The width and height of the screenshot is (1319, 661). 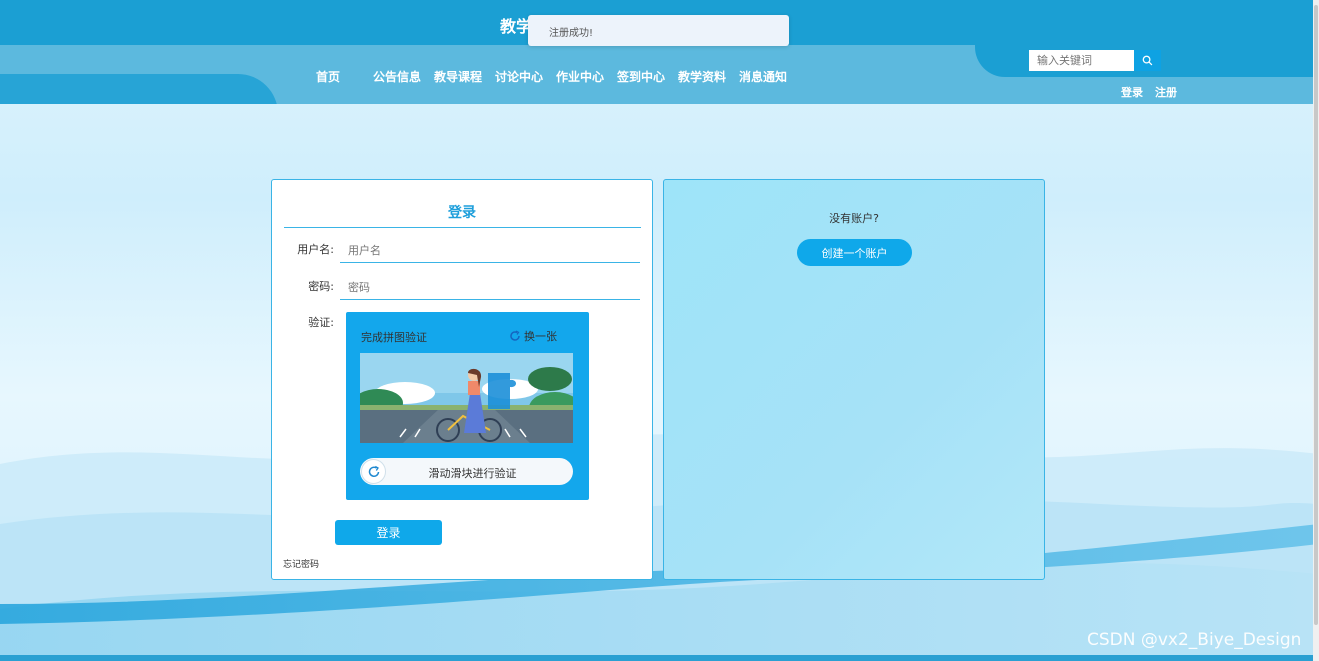 I want to click on nav-notifications: 消息通知, so click(x=763, y=76).